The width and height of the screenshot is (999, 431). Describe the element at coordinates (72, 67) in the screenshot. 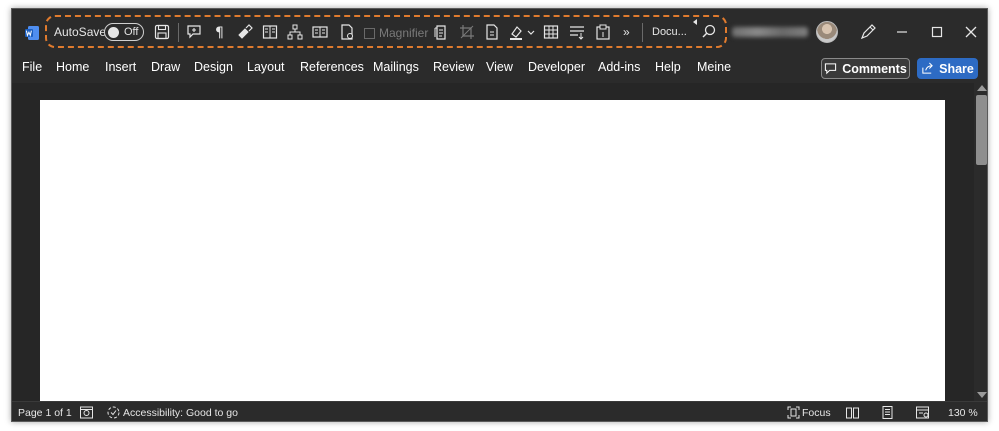

I see `tab-home: Home` at that location.